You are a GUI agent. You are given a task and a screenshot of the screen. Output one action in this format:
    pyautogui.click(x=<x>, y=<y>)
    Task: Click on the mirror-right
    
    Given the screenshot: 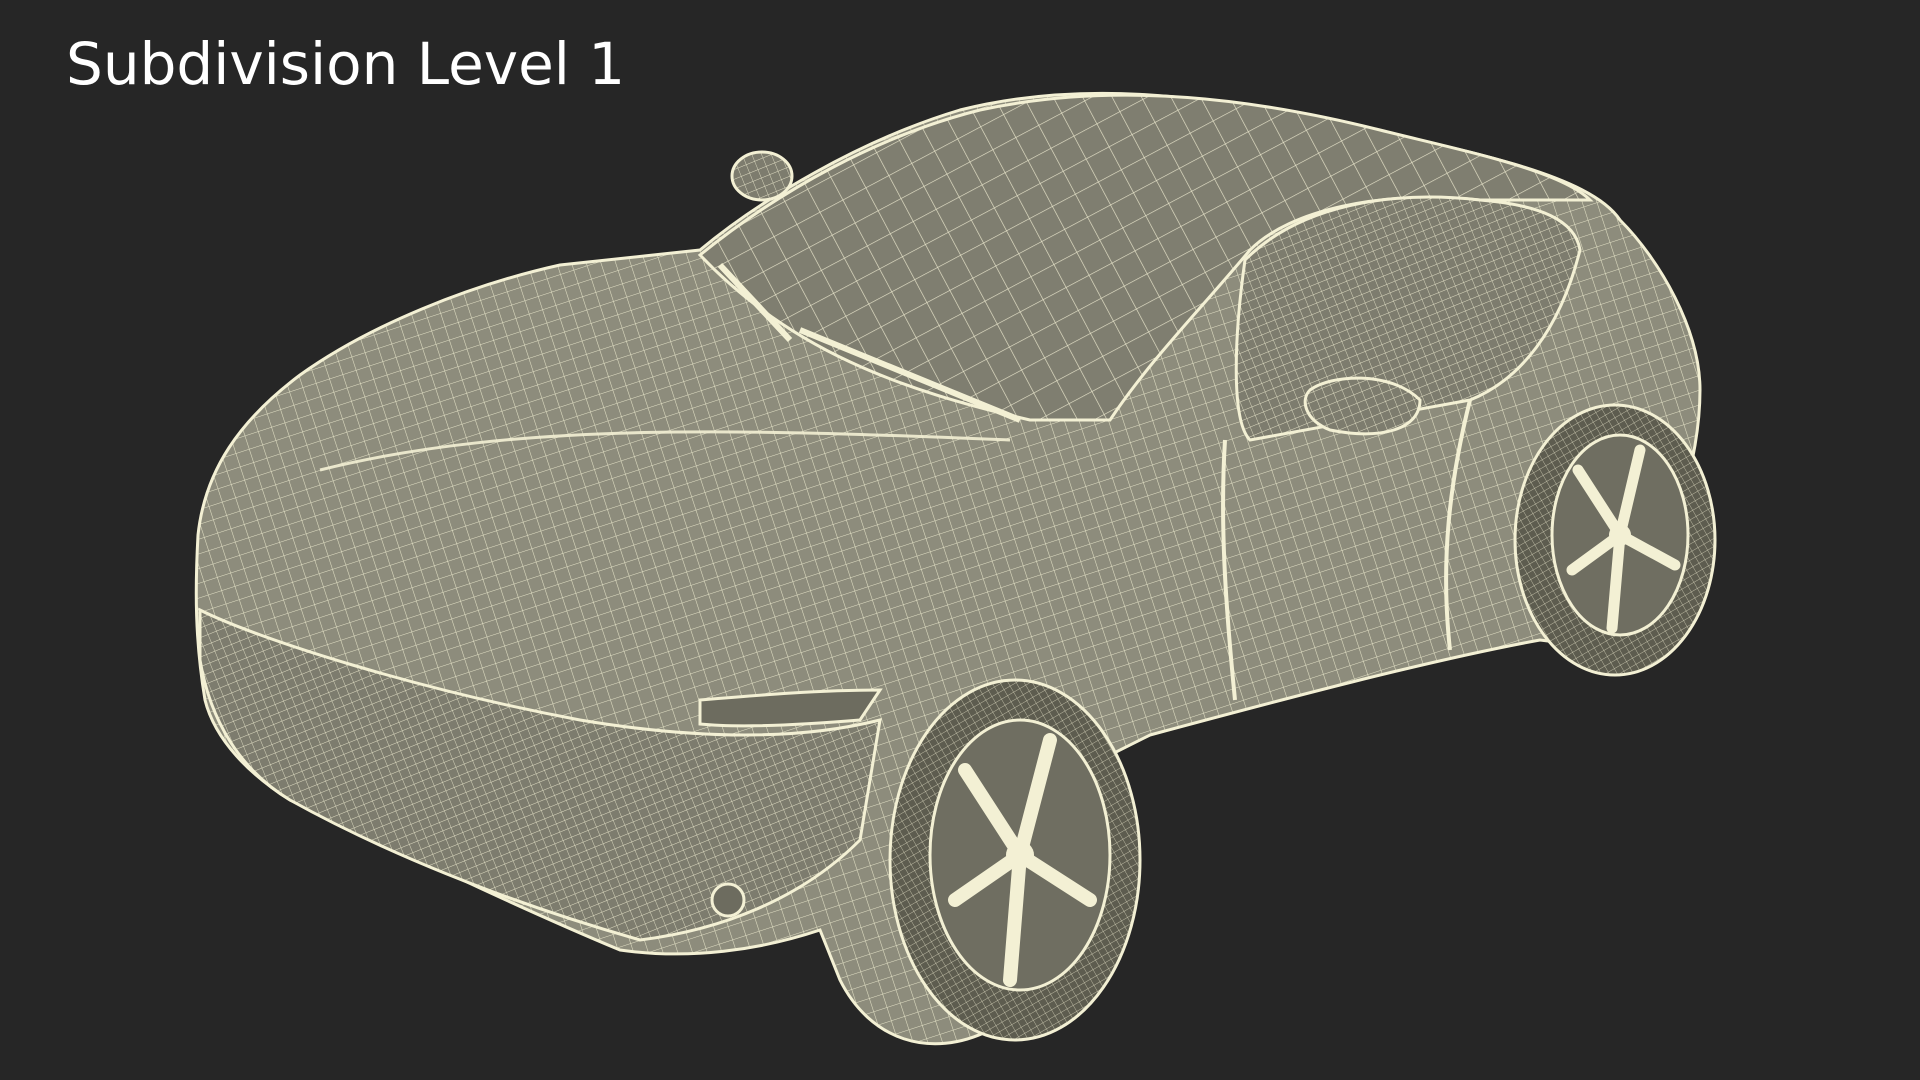 What is the action you would take?
    pyautogui.click(x=1362, y=406)
    